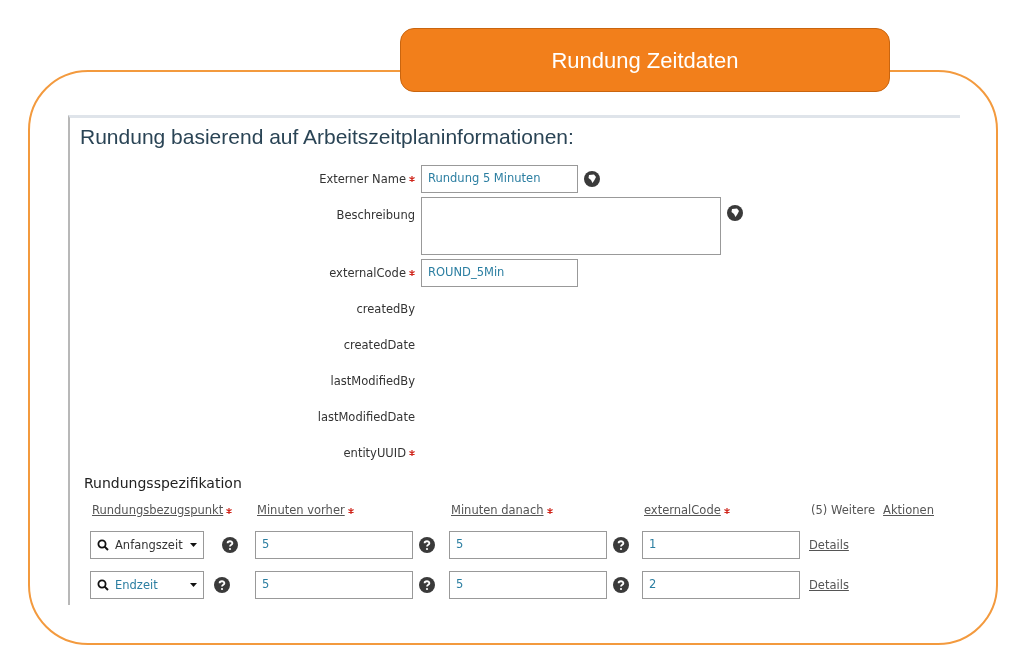 The height and width of the screenshot is (661, 1024). I want to click on section-title: Rundungsspezifikation, so click(163, 484).